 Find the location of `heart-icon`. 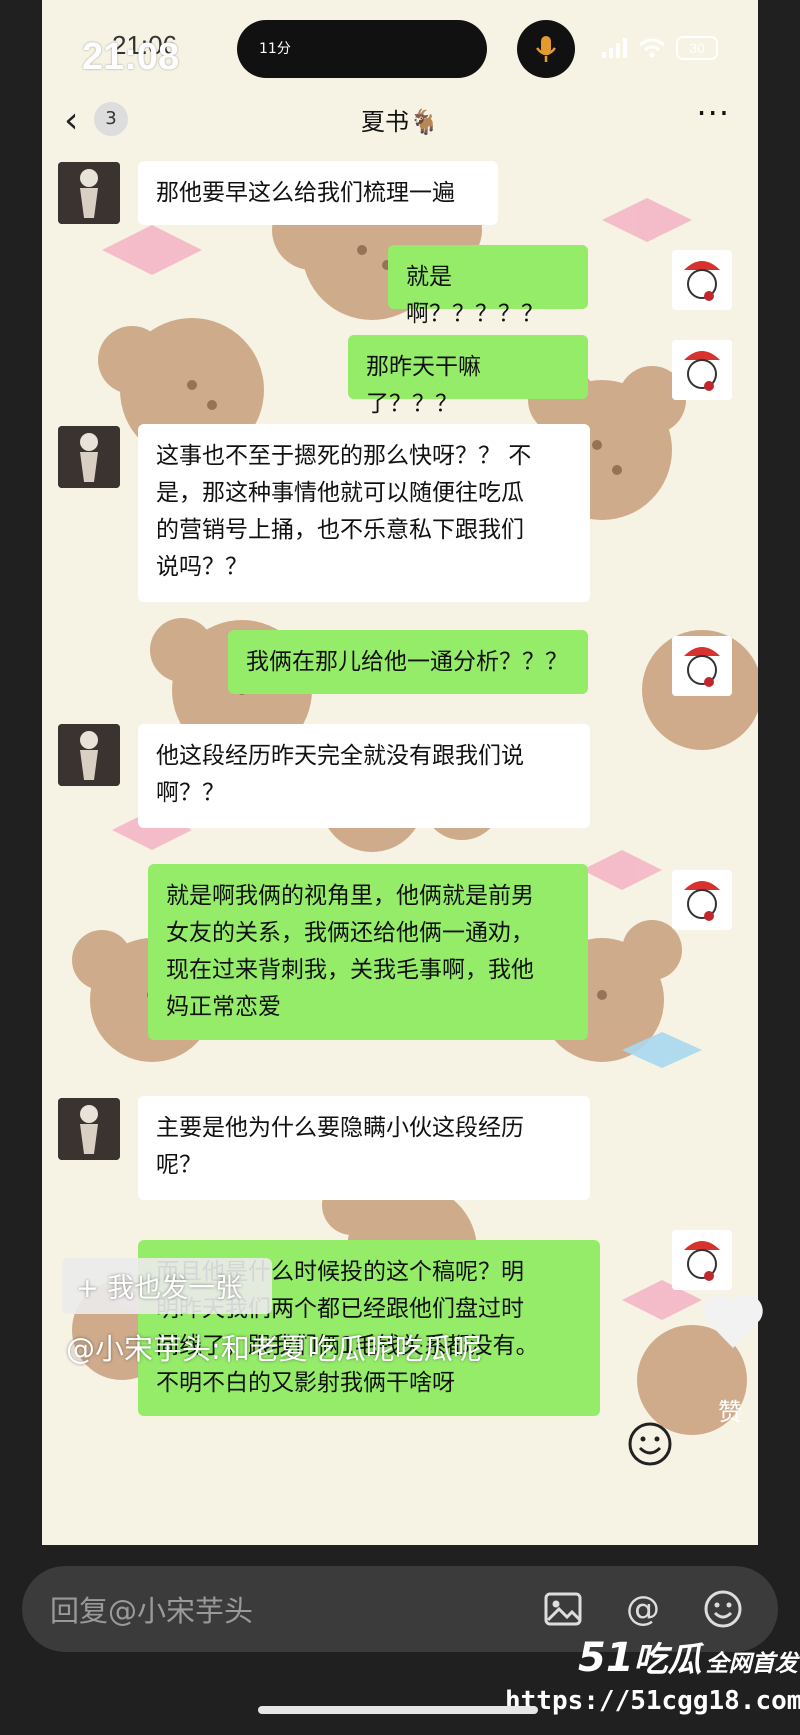

heart-icon is located at coordinates (733, 1322).